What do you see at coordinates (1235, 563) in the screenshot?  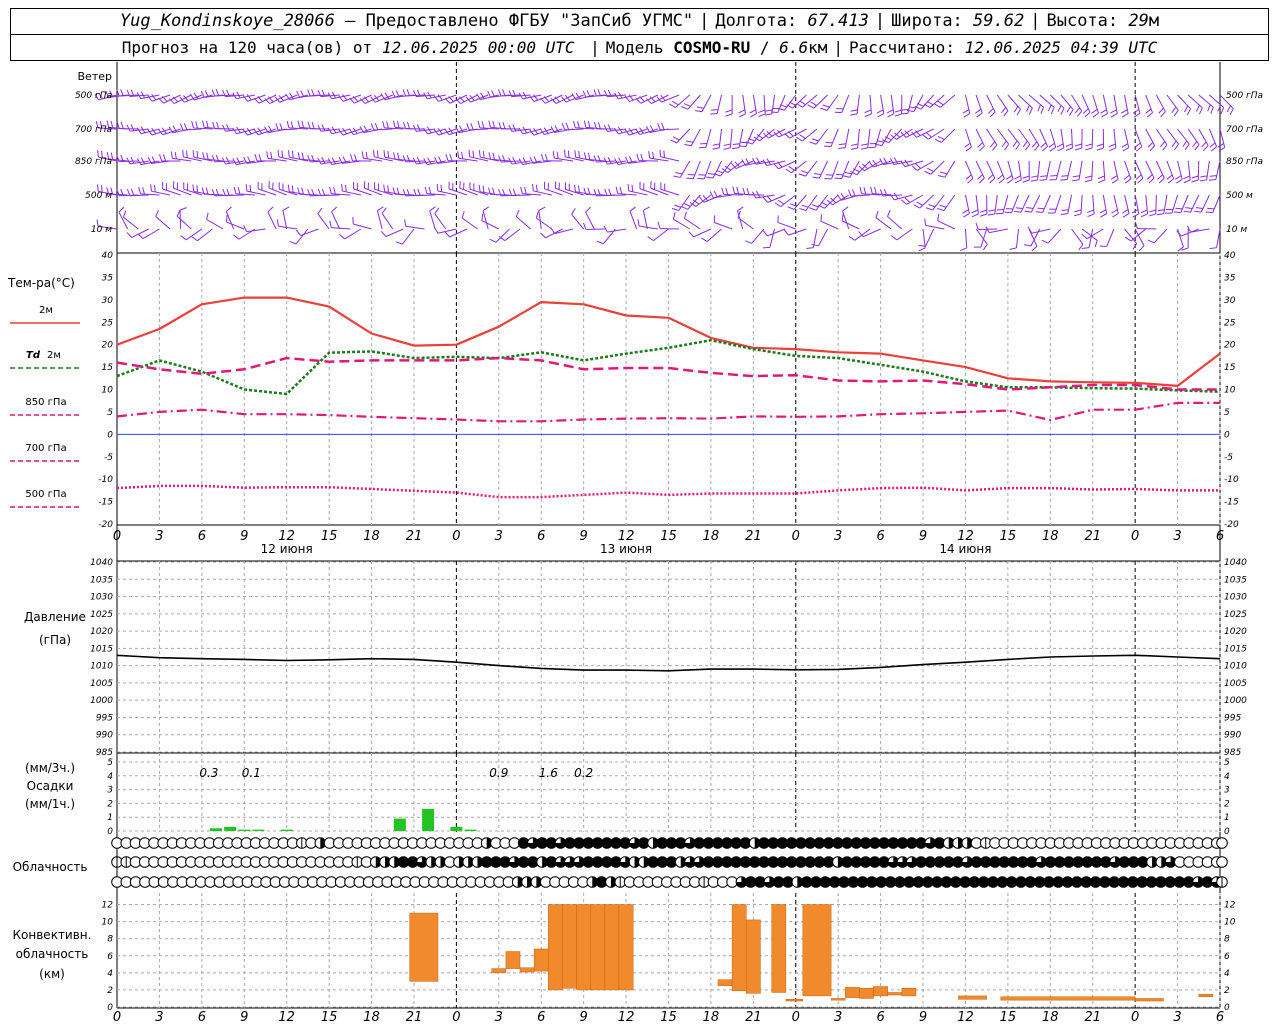 I see `y-tick-label: 1040` at bounding box center [1235, 563].